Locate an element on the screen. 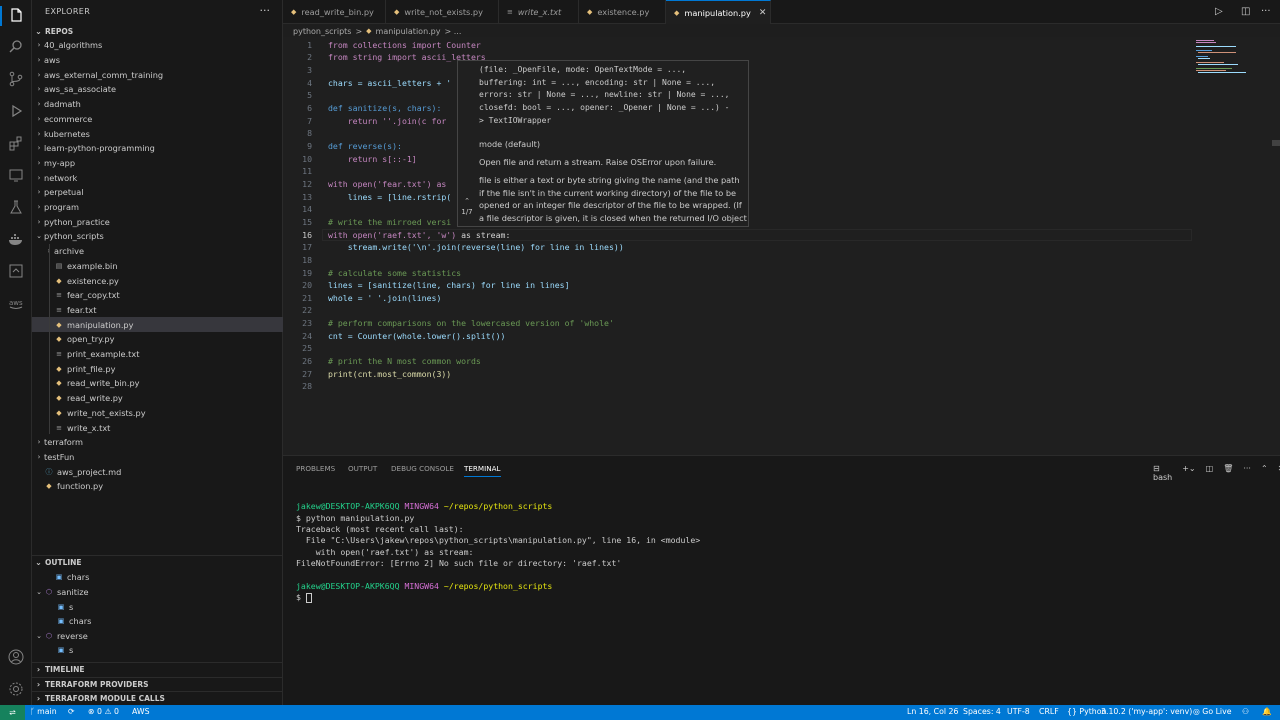 The image size is (1280, 720). maximize-panel-icon: ⌃ is located at coordinates (1264, 473).